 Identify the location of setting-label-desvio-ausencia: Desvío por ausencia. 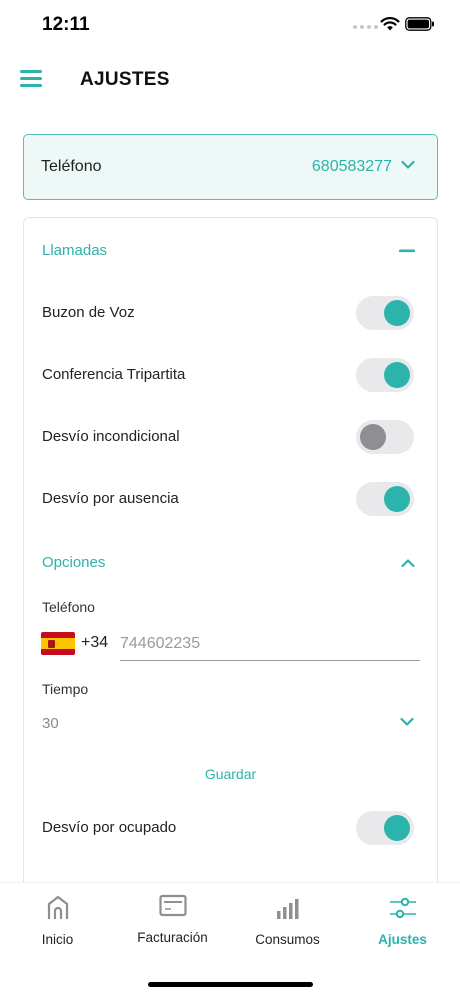
(110, 498).